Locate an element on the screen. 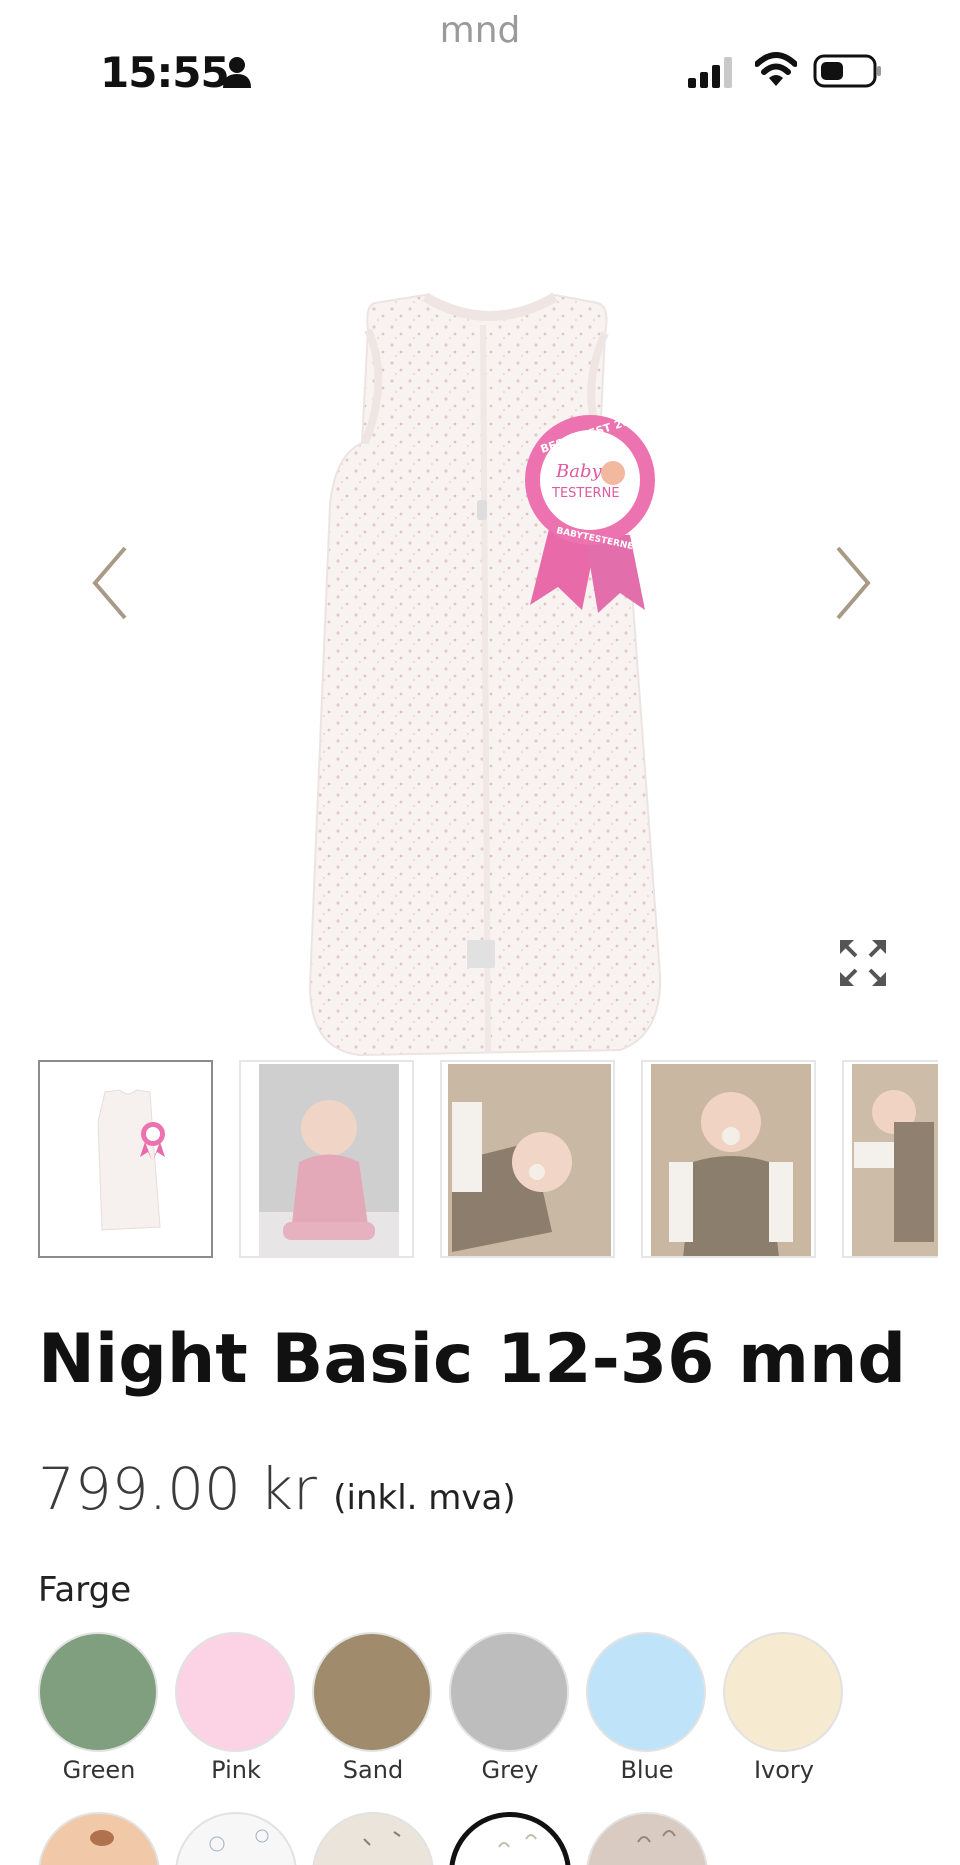  badge-brand-line1: Baby is located at coordinates (578, 471).